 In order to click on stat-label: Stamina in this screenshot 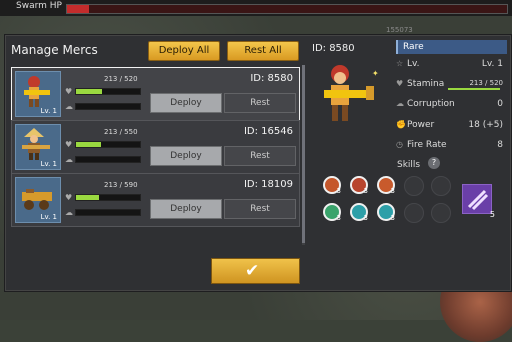, I will do `click(426, 84)`.